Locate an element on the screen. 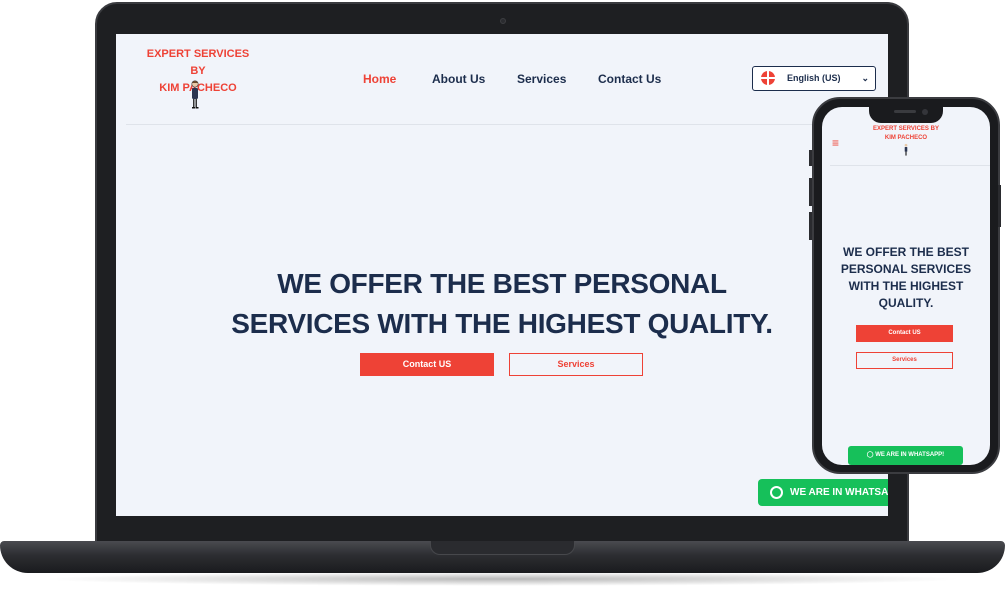  phone-speaker is located at coordinates (905, 111).